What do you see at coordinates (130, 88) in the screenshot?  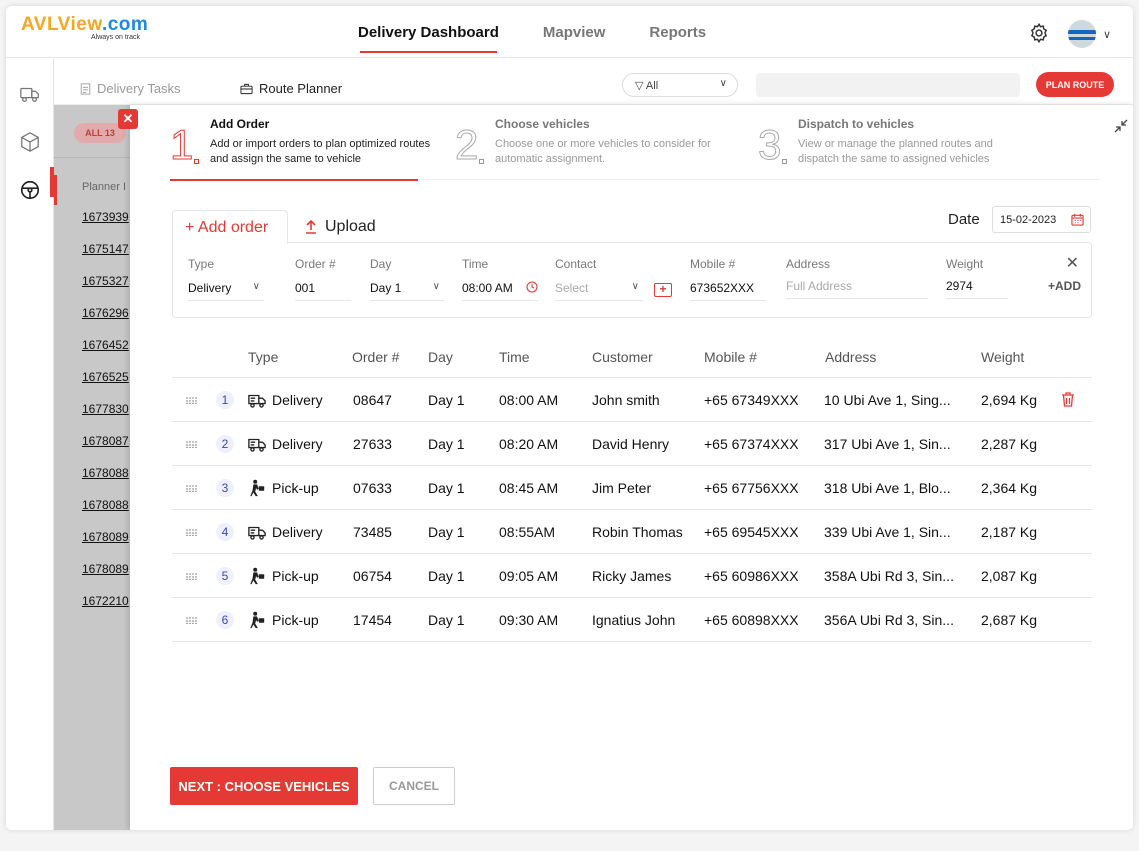 I see `tab-delivery-tasks: Delivery Tasks` at bounding box center [130, 88].